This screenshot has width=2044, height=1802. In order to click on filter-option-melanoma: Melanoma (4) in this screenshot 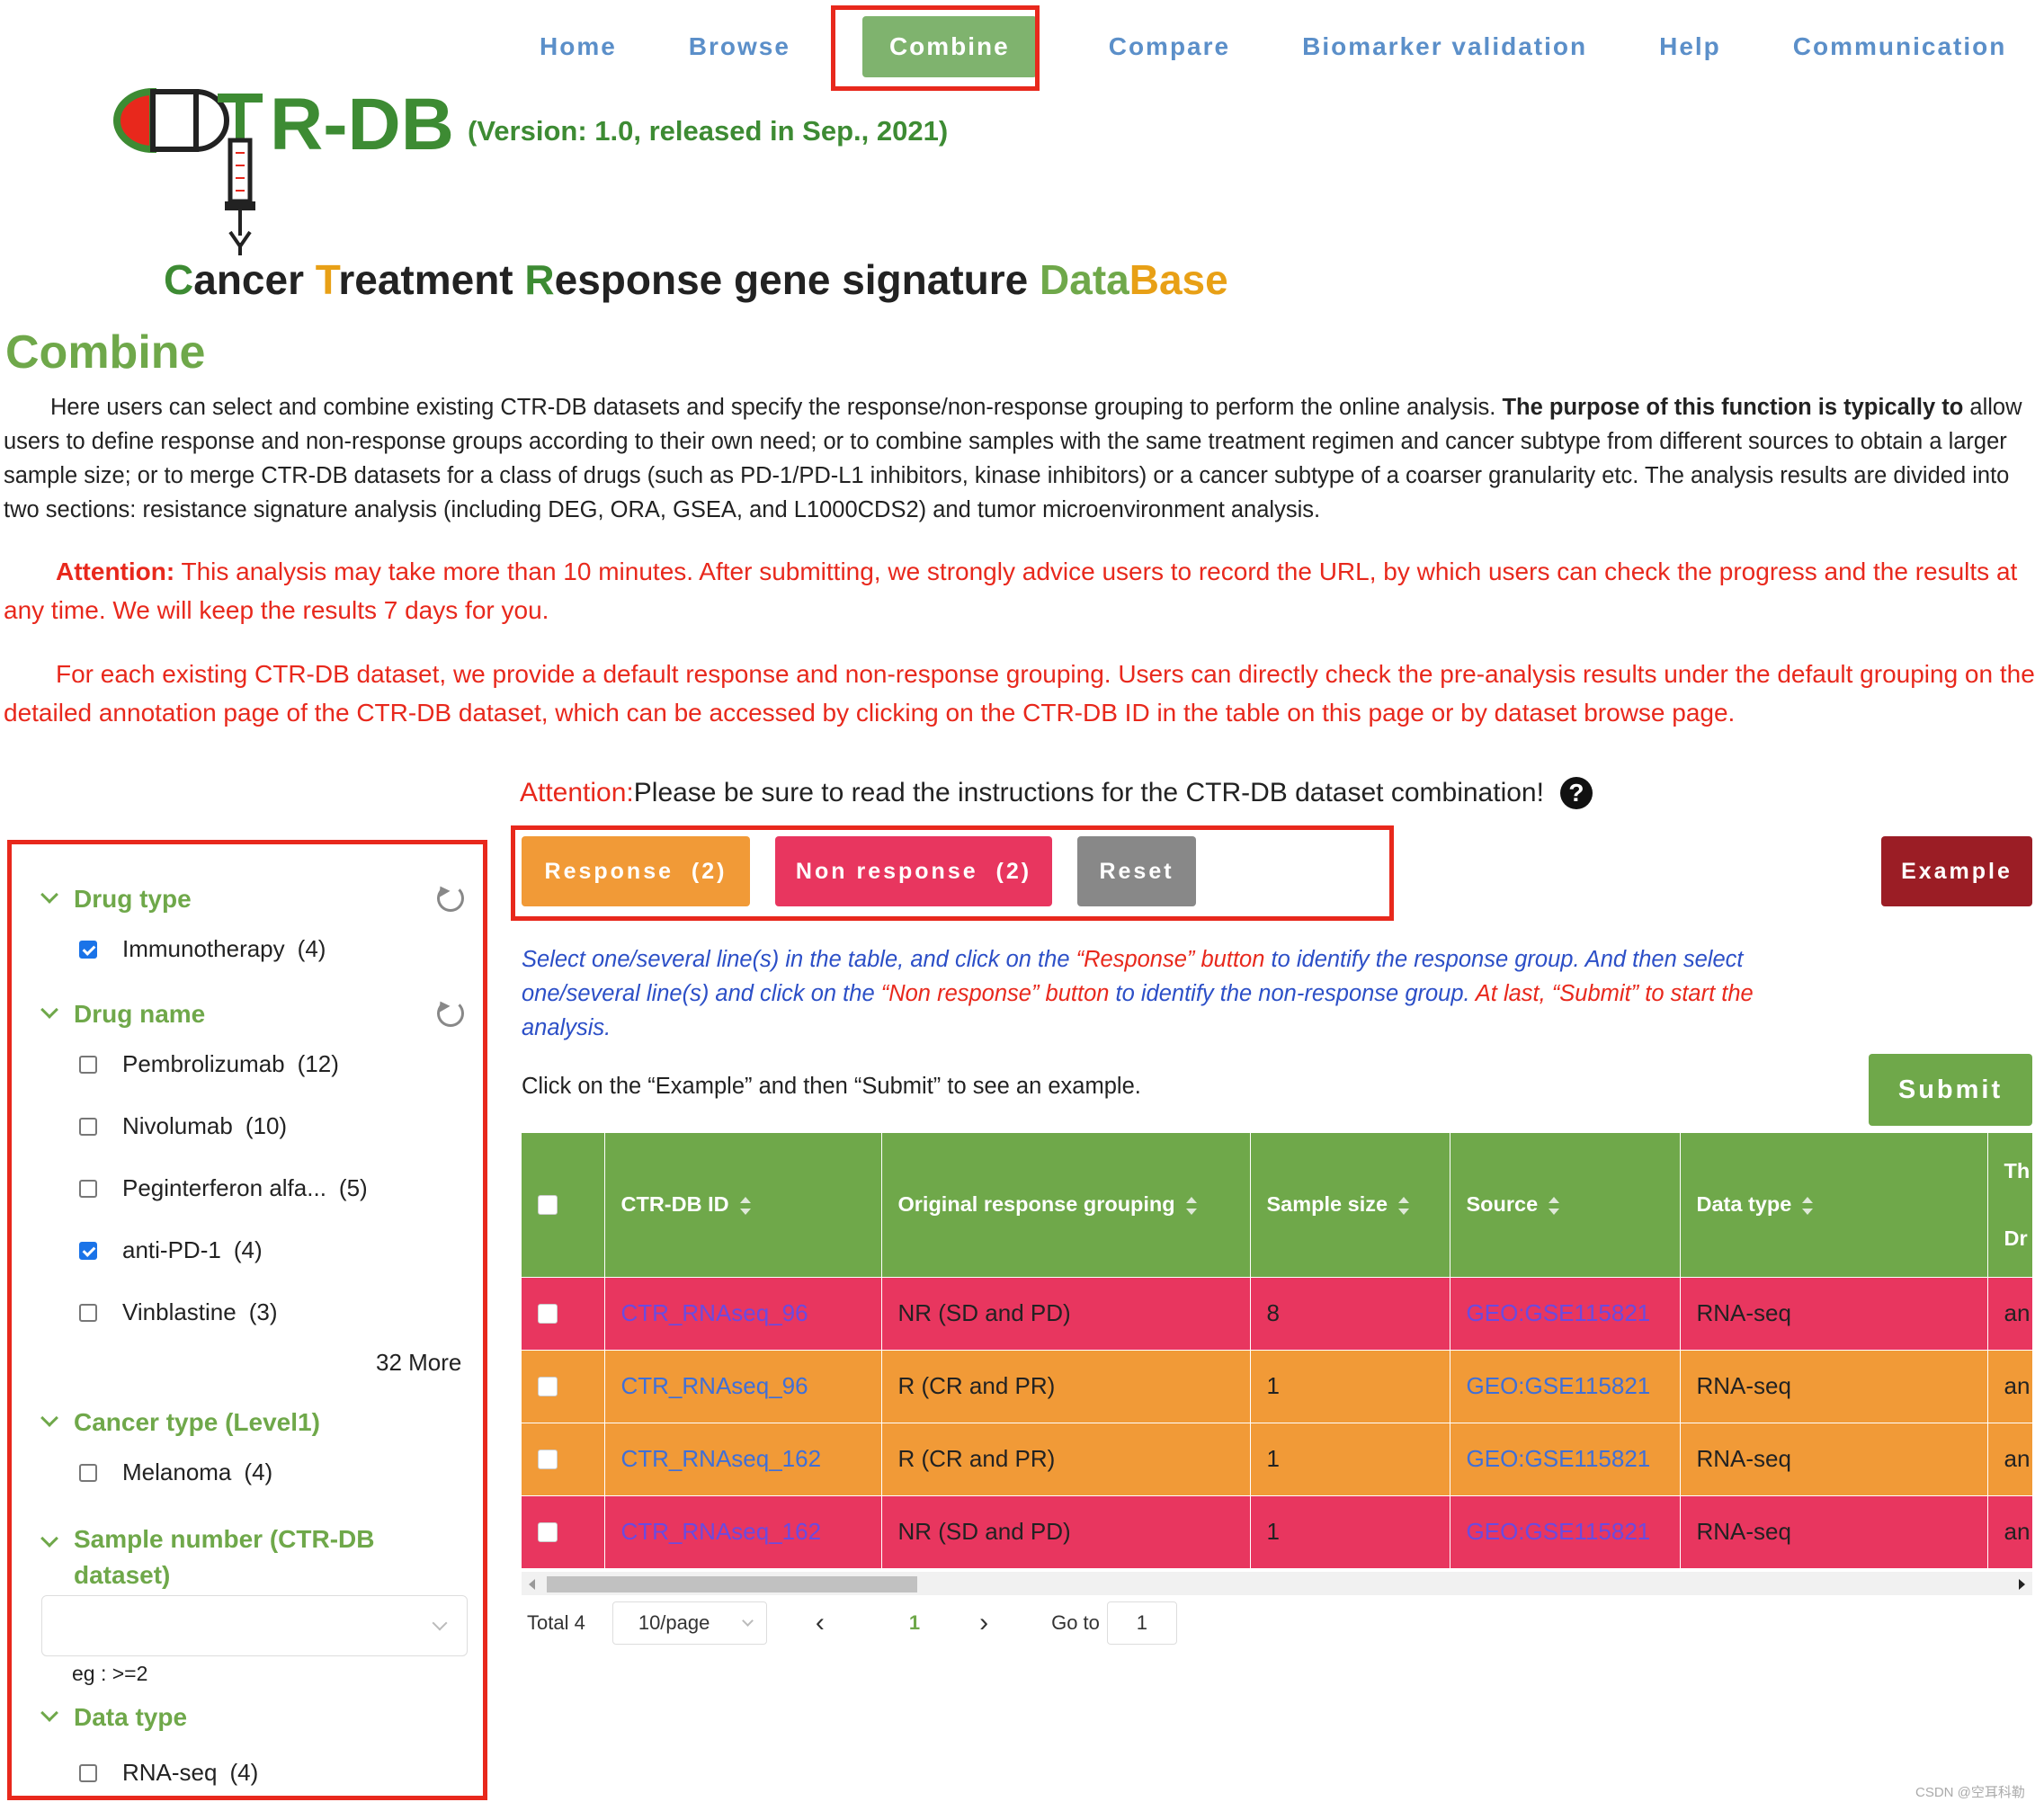, I will do `click(175, 1472)`.